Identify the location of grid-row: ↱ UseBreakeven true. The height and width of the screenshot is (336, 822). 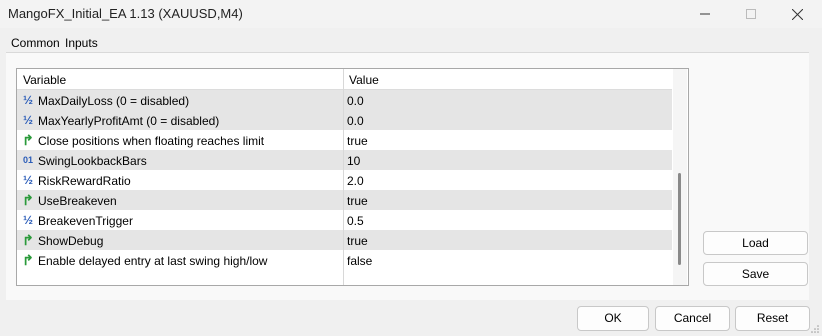
(344, 200).